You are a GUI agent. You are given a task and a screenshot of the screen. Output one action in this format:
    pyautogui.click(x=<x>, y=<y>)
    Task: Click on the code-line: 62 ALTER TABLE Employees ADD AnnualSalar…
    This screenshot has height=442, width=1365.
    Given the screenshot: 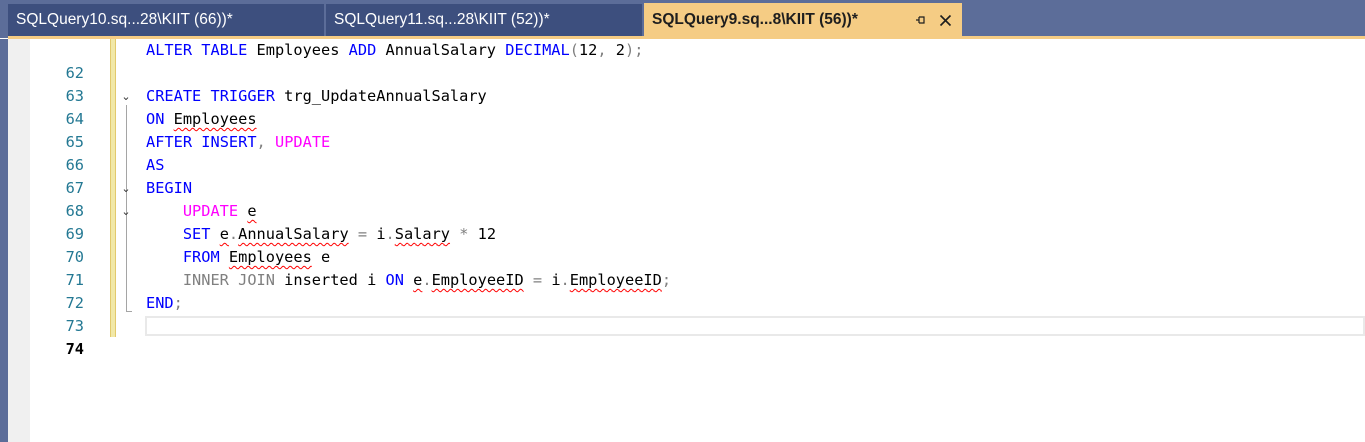 What is the action you would take?
    pyautogui.click(x=682, y=60)
    